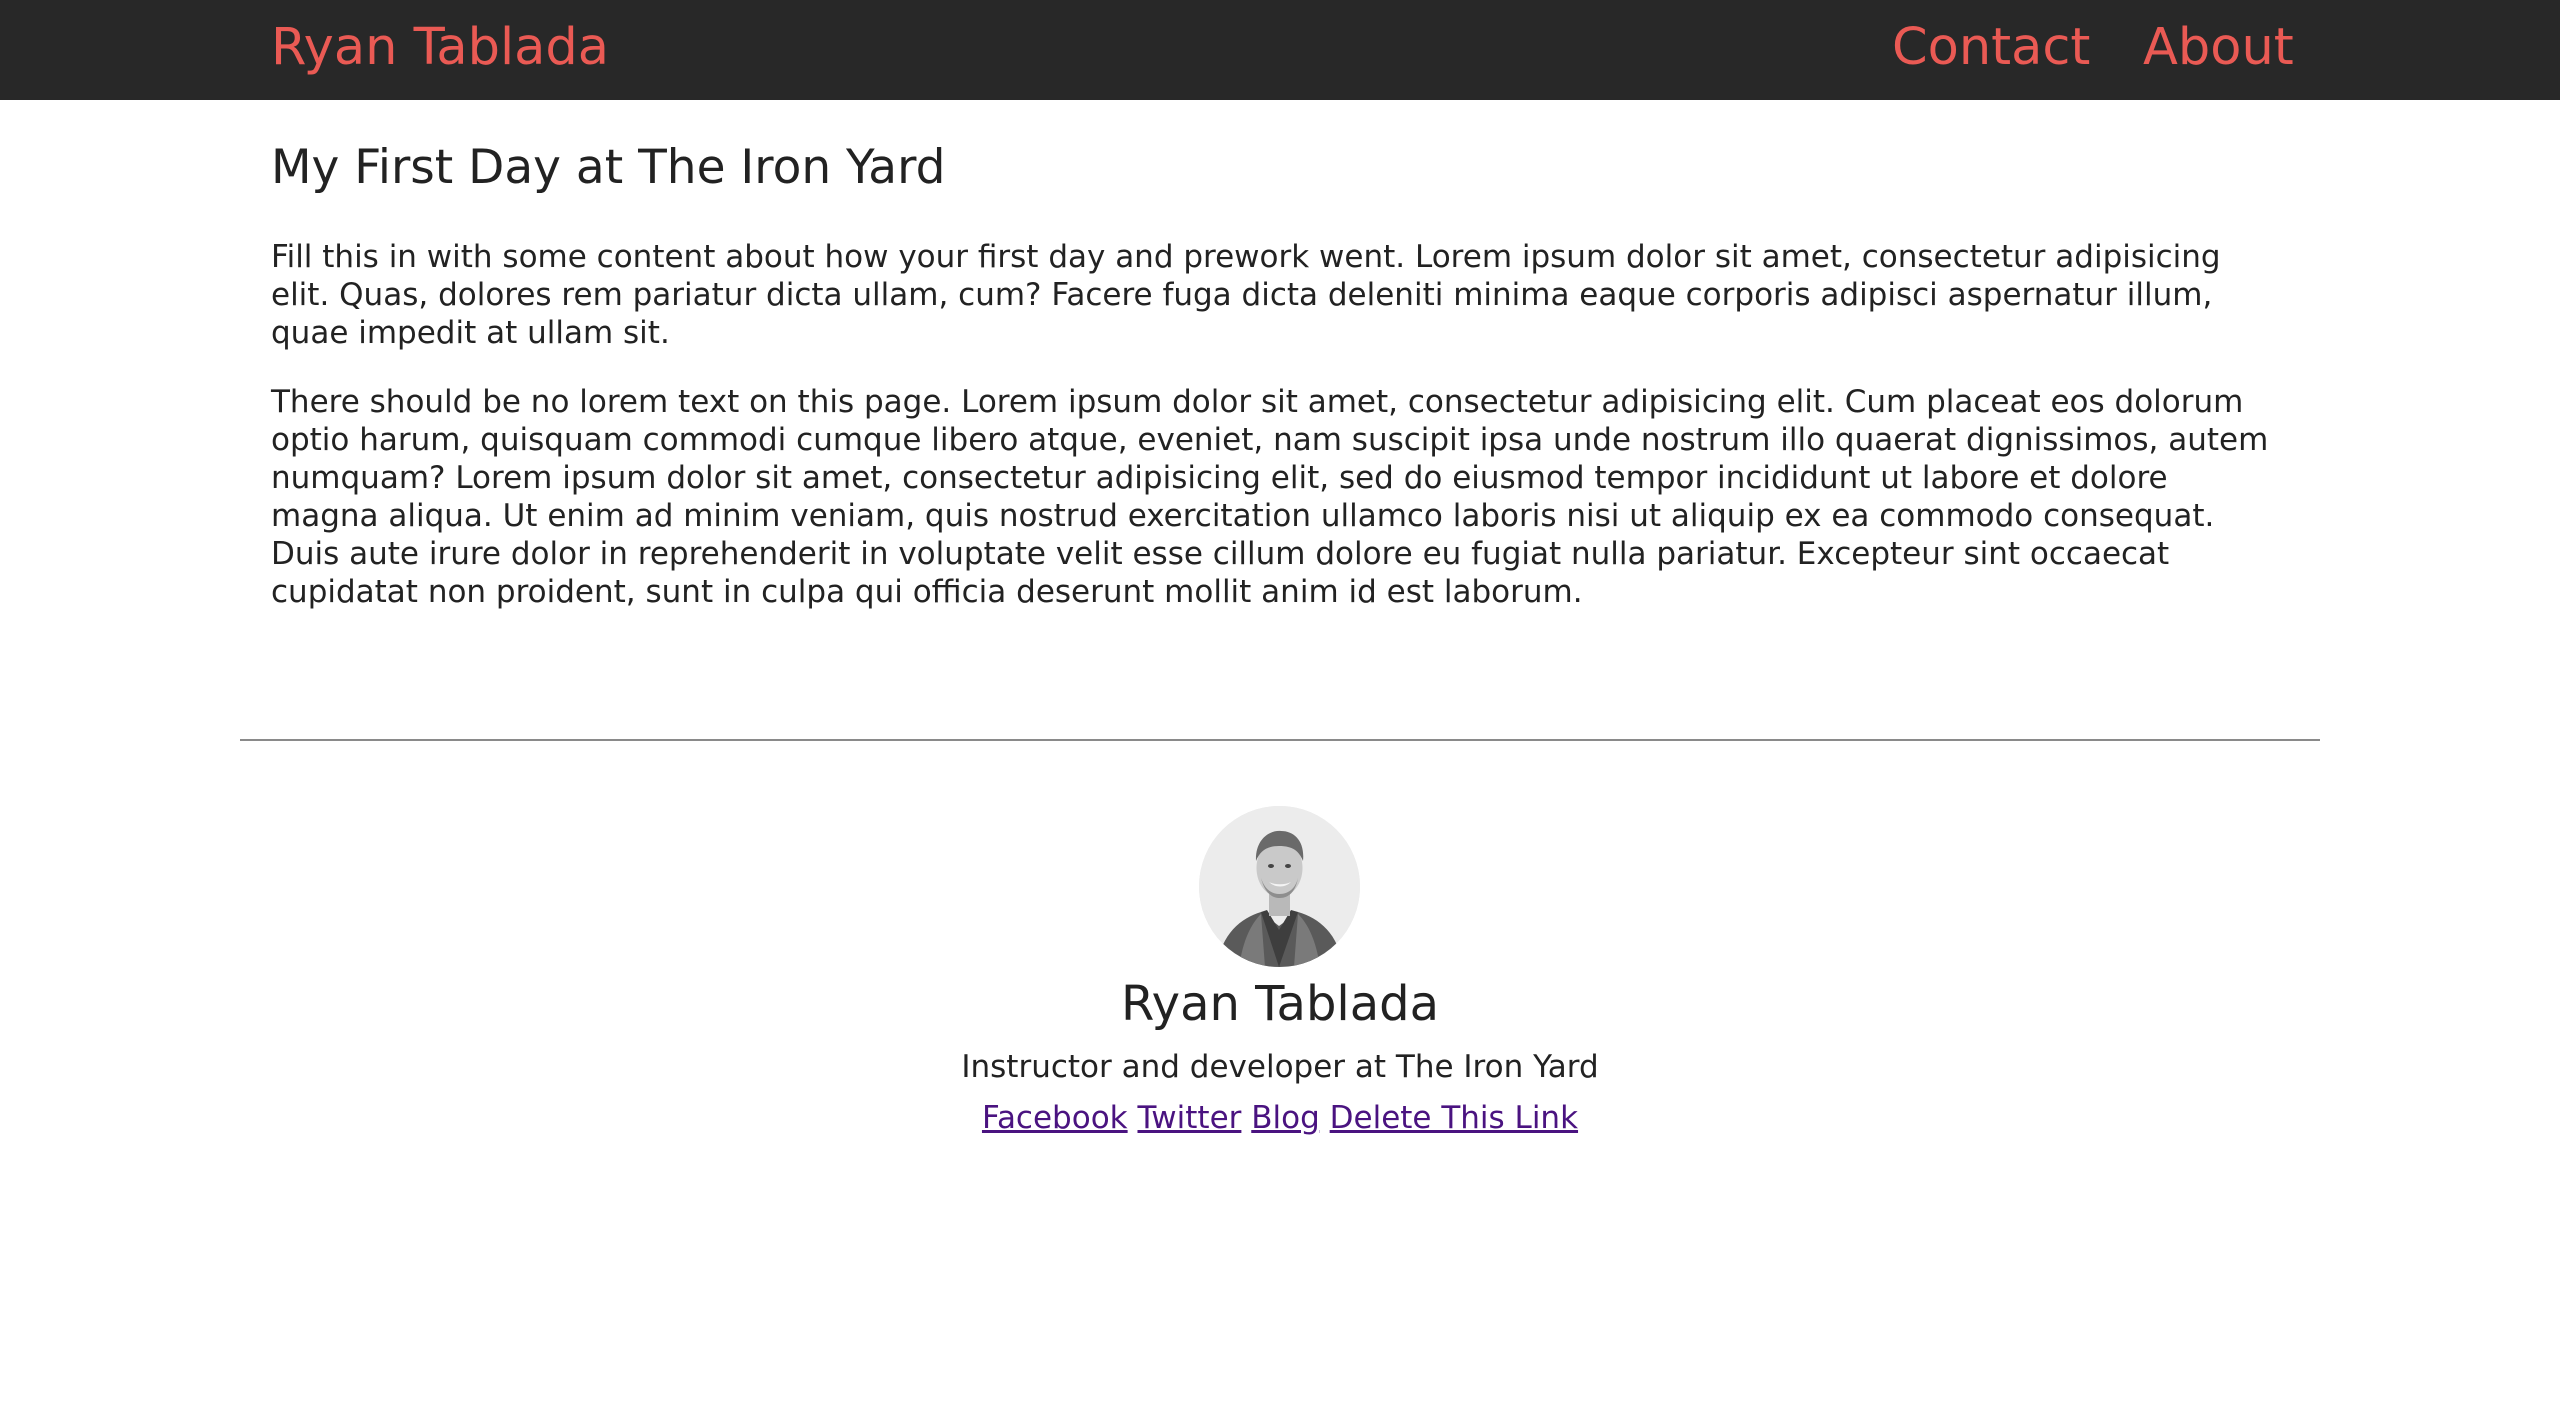 The image size is (2560, 1408). I want to click on site-brand-link: Ryan Tablada, so click(440, 48).